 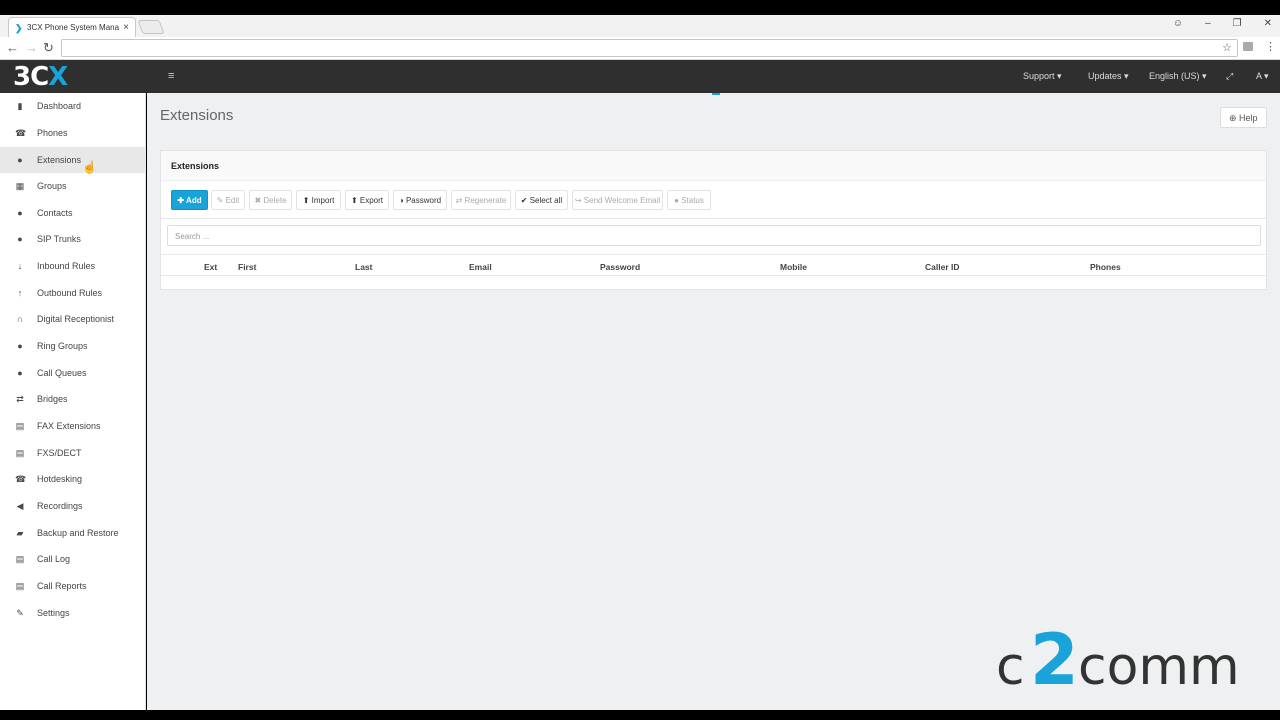 I want to click on sidebar-item-label: Ring Groups, so click(x=62, y=346).